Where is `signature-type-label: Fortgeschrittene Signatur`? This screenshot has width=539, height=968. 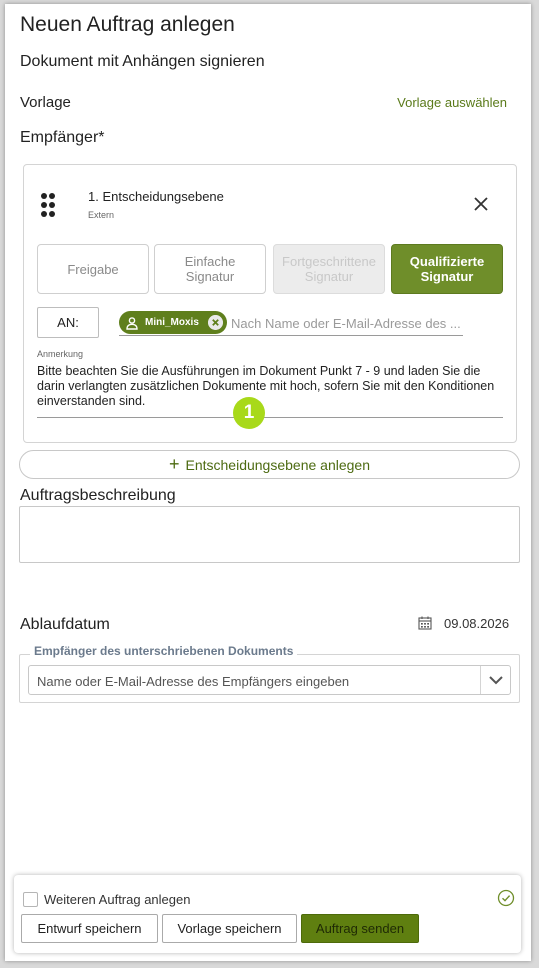
signature-type-label: Fortgeschrittene Signatur is located at coordinates (329, 269).